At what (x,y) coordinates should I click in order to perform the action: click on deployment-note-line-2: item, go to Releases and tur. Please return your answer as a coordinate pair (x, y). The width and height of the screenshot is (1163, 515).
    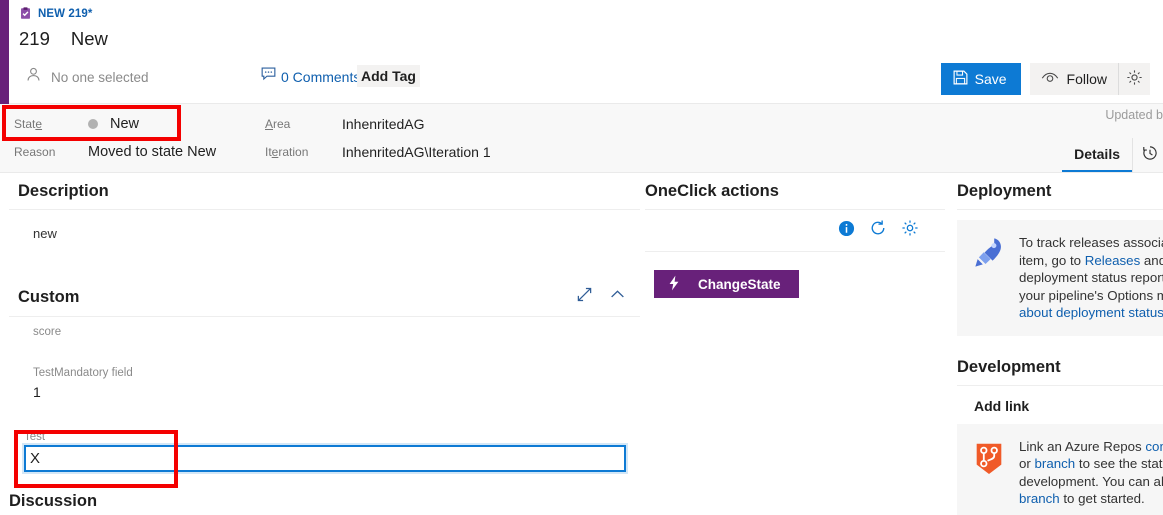
    Looking at the image, I should click on (1091, 261).